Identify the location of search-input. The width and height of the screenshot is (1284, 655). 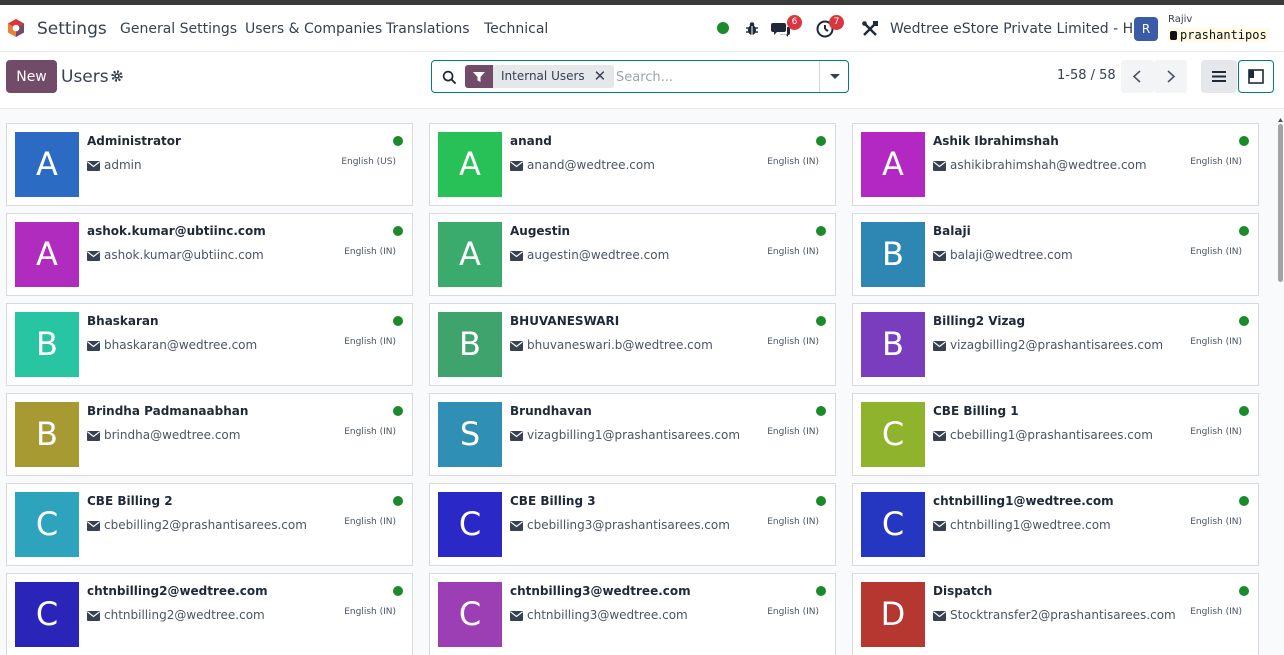
(716, 77).